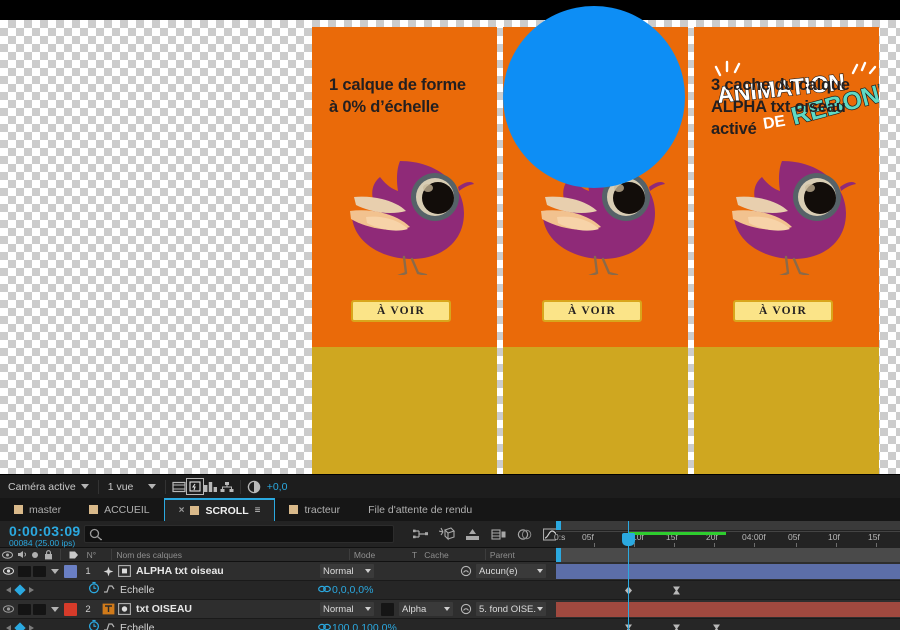  Describe the element at coordinates (379, 555) in the screenshot. I see `mode-column-header: Mode` at that location.